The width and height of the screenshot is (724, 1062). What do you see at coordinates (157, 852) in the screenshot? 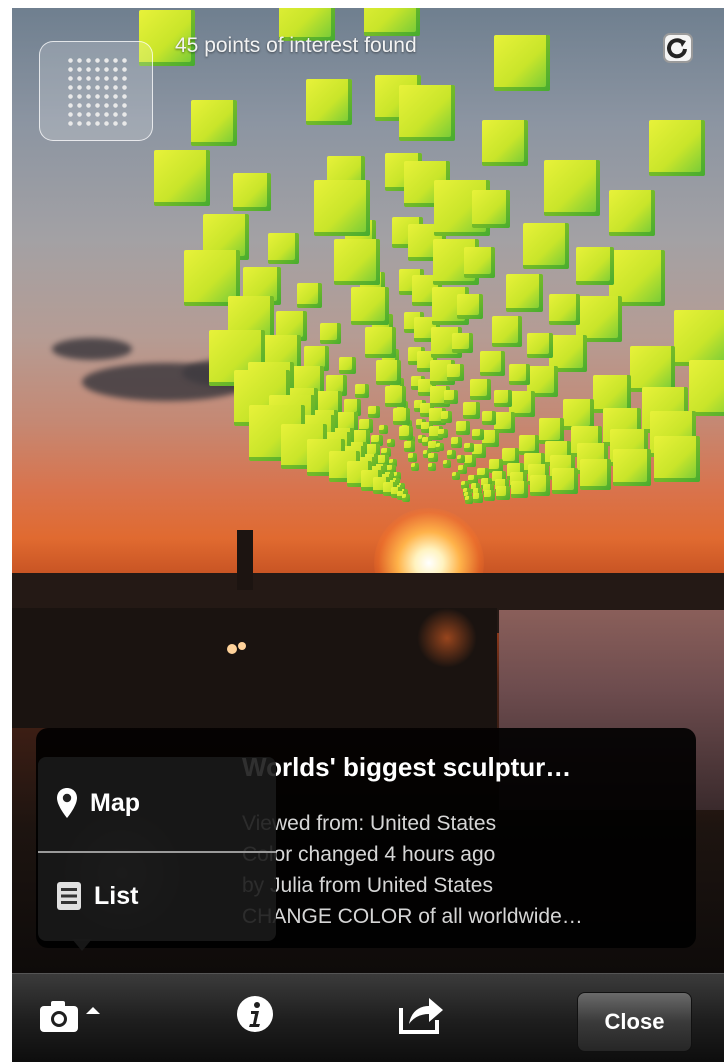
I see `menu-divider` at bounding box center [157, 852].